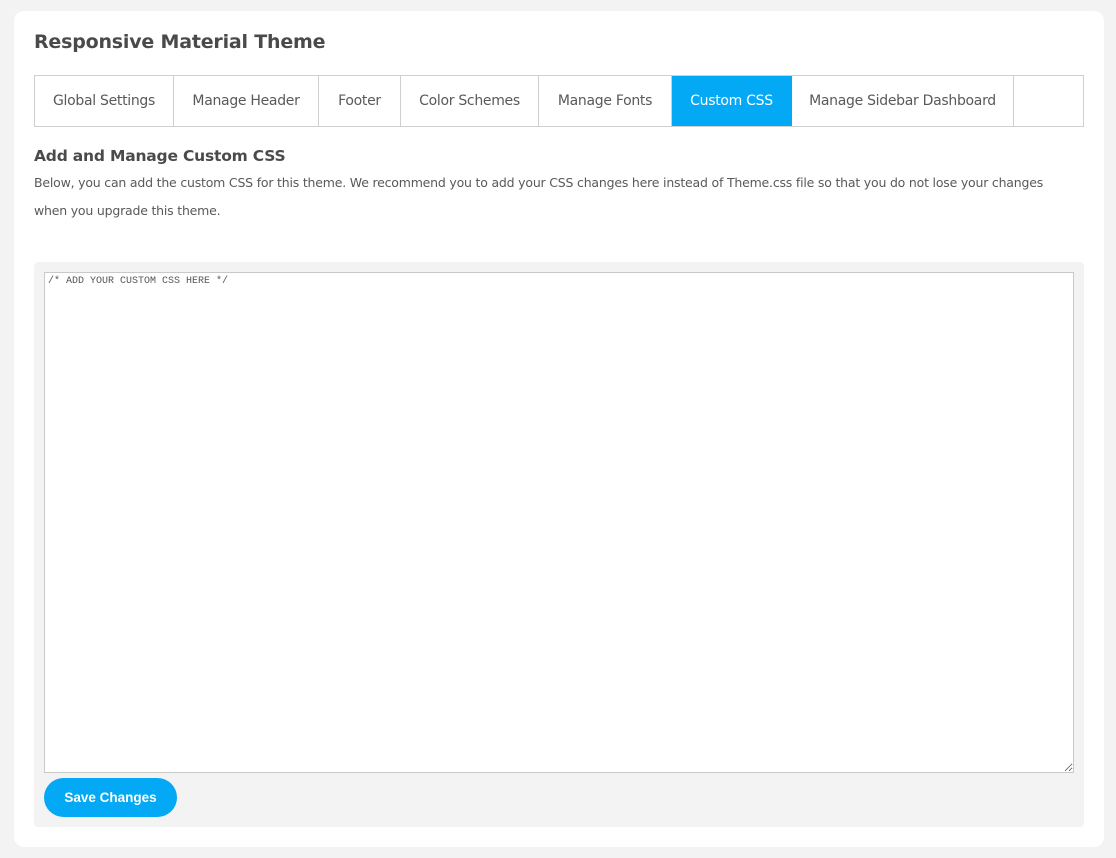 This screenshot has height=858, width=1116. What do you see at coordinates (104, 101) in the screenshot?
I see `tab-global-settings: Global Settings` at bounding box center [104, 101].